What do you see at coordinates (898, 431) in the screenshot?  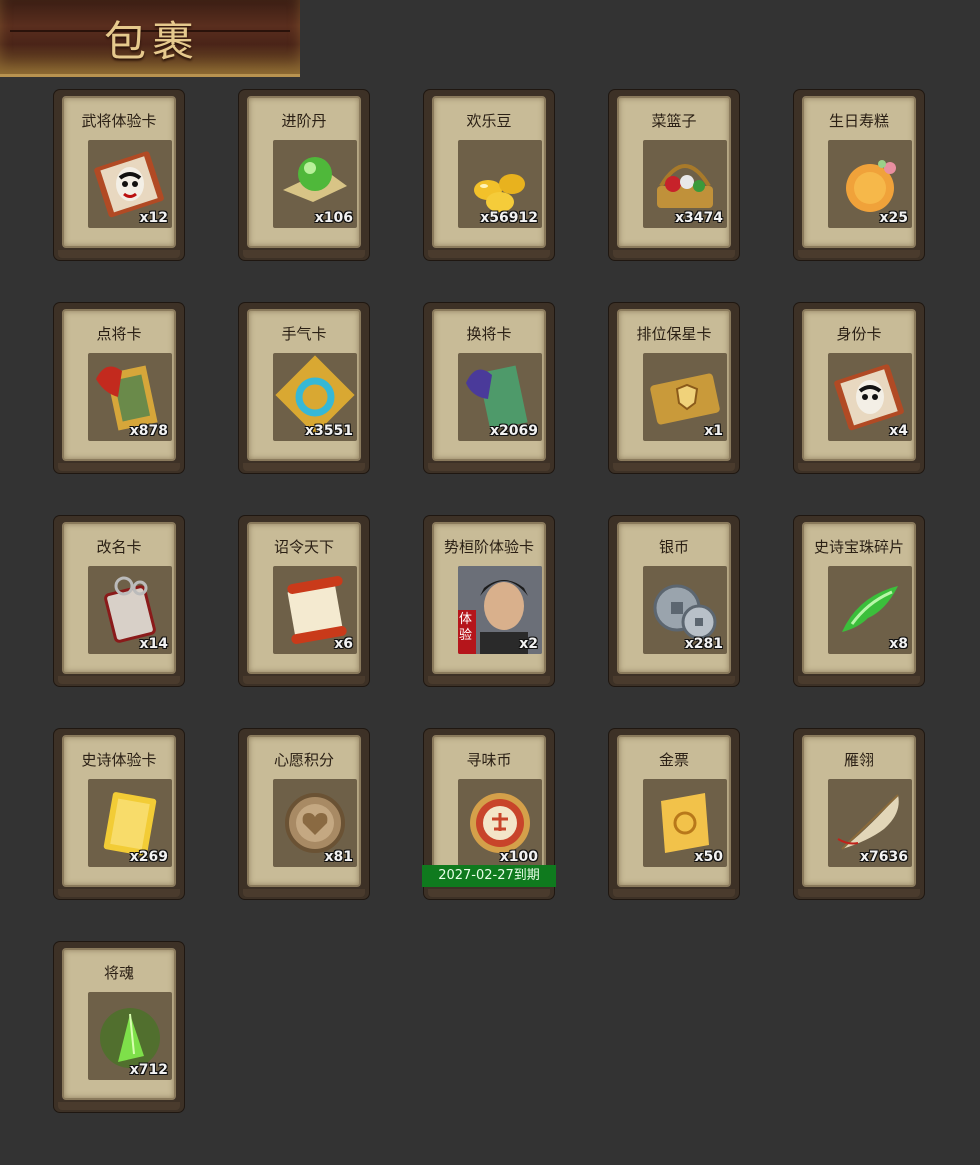 I see `item-quantity: x4` at bounding box center [898, 431].